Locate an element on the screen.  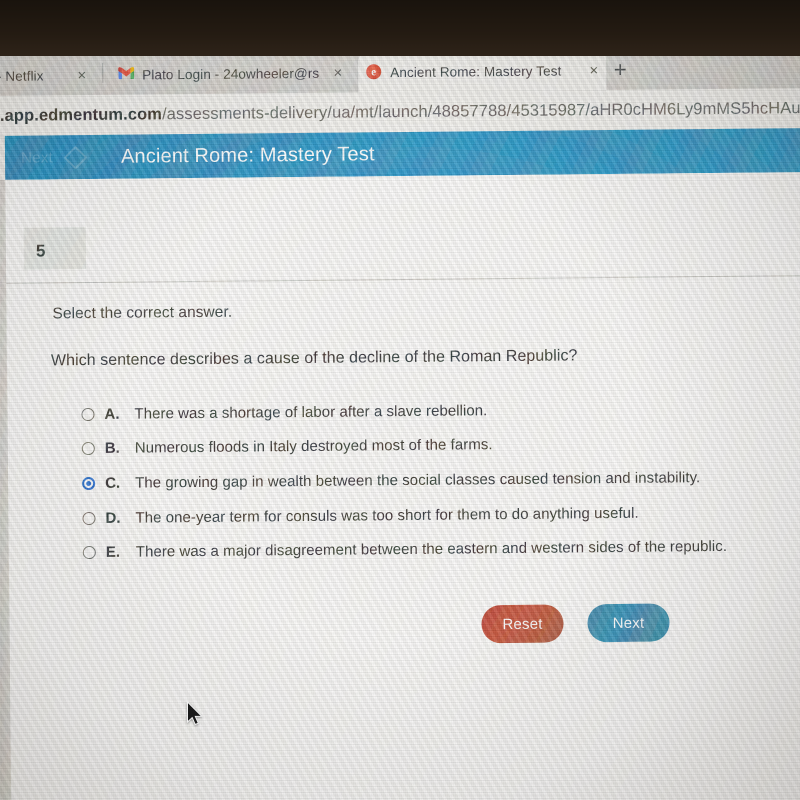
next-button: Next is located at coordinates (628, 623).